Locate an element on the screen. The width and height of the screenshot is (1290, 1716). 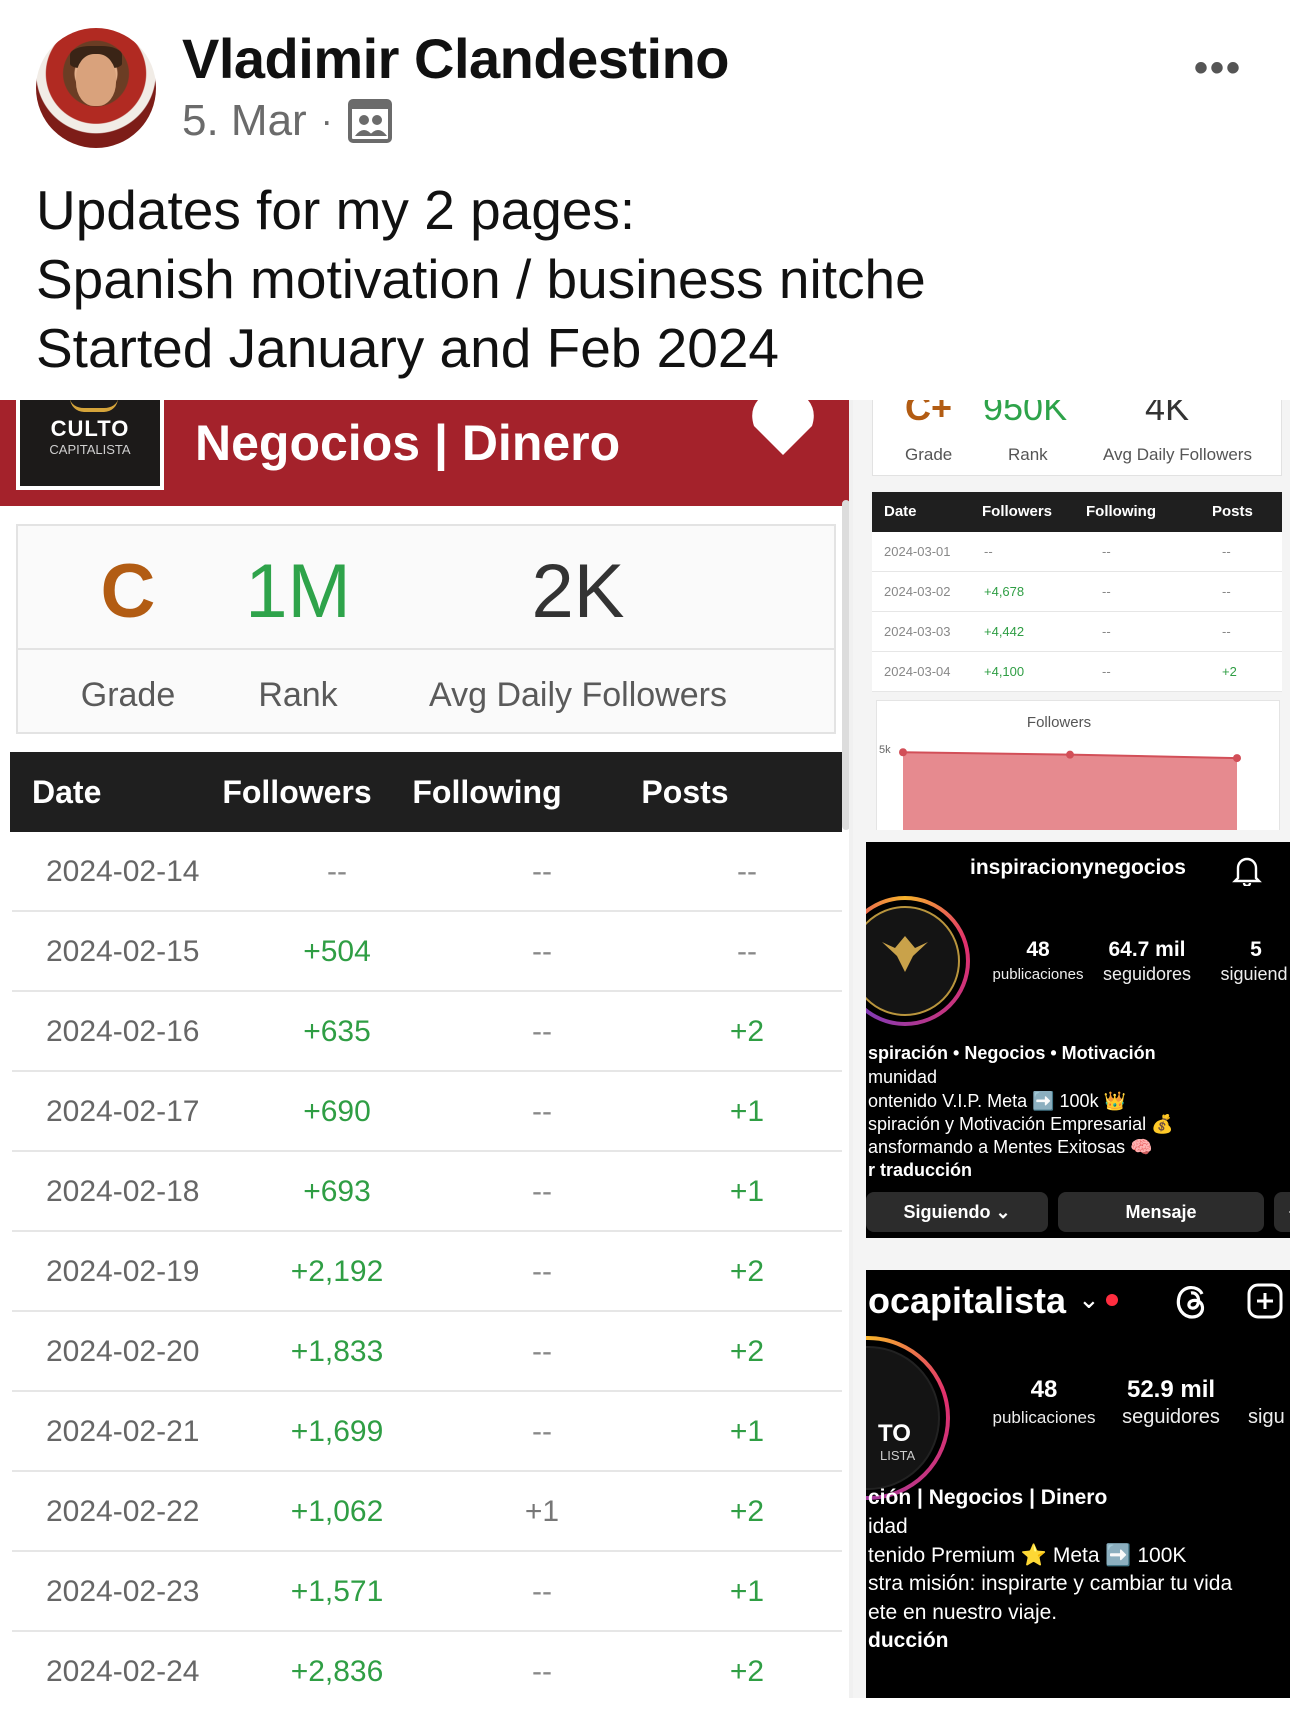
author-avatar is located at coordinates (96, 88).